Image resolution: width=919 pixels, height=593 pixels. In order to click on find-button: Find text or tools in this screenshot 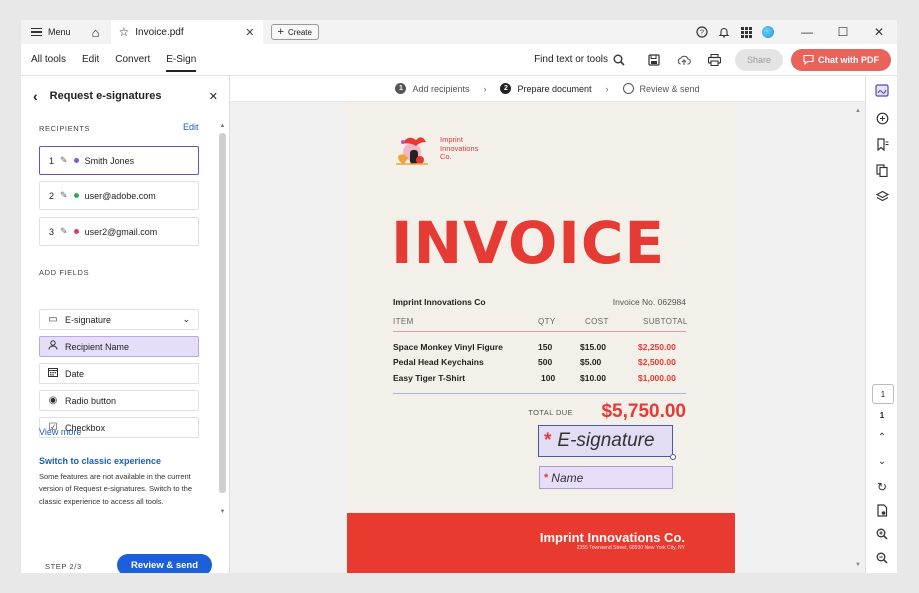, I will do `click(579, 60)`.